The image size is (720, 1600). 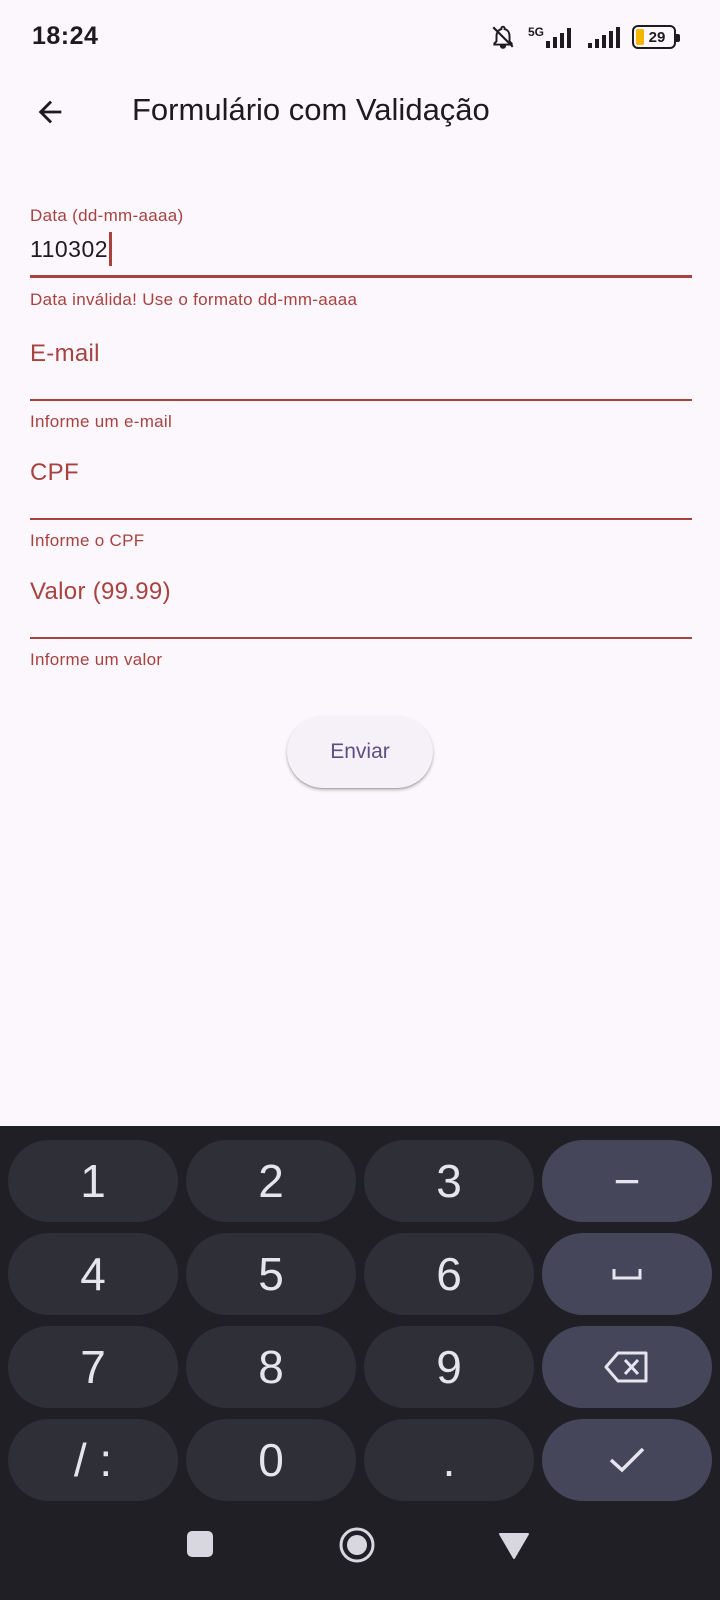 I want to click on key-backspace, so click(x=627, y=1367).